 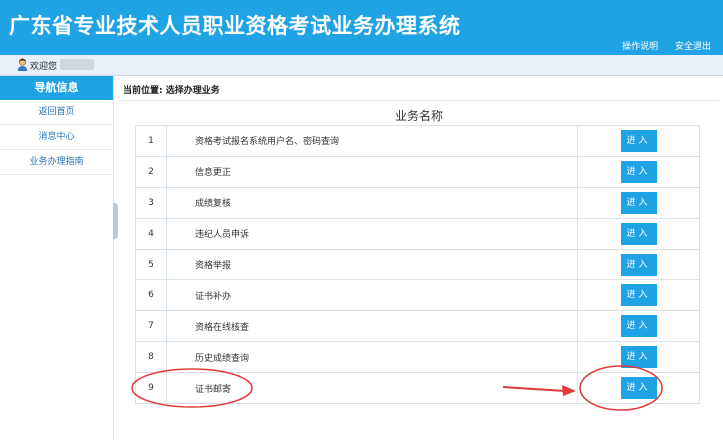 I want to click on business-name: 资格举报, so click(x=372, y=264).